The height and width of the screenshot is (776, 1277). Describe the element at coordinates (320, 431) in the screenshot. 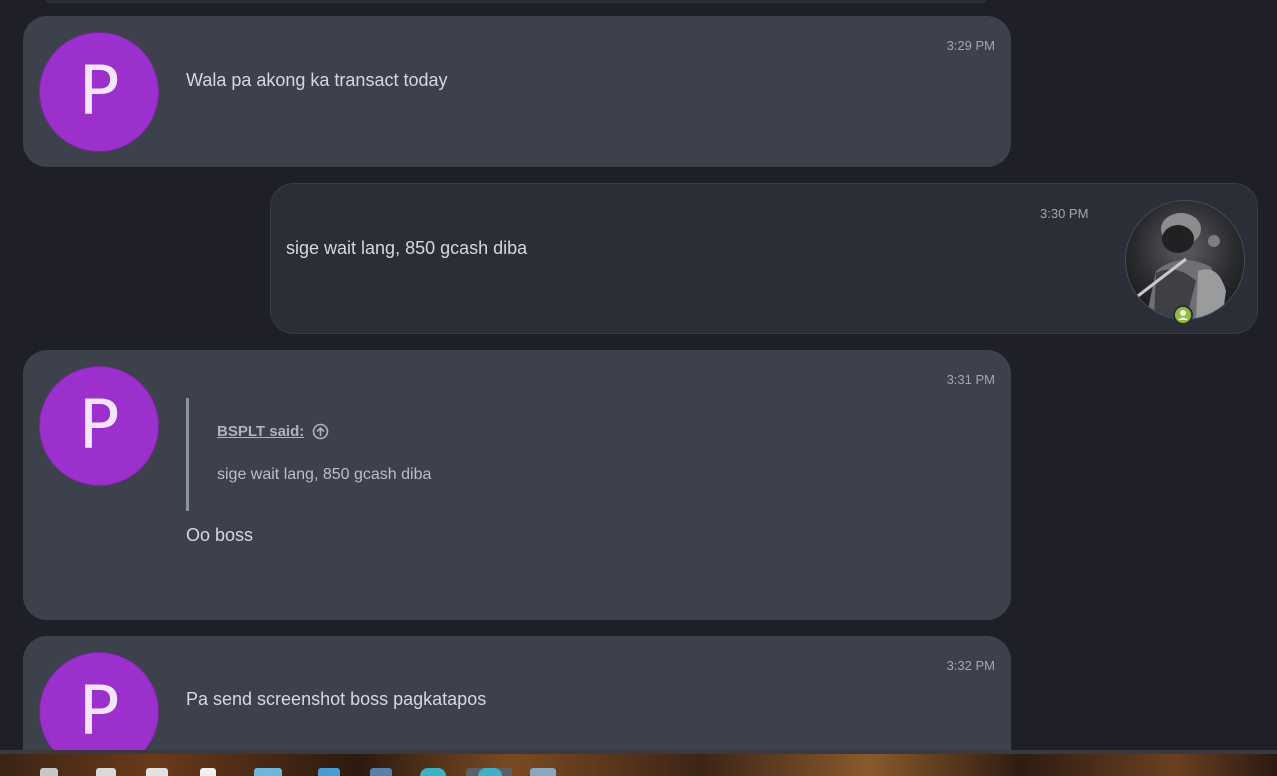

I see `arrow-up-circle-icon` at that location.